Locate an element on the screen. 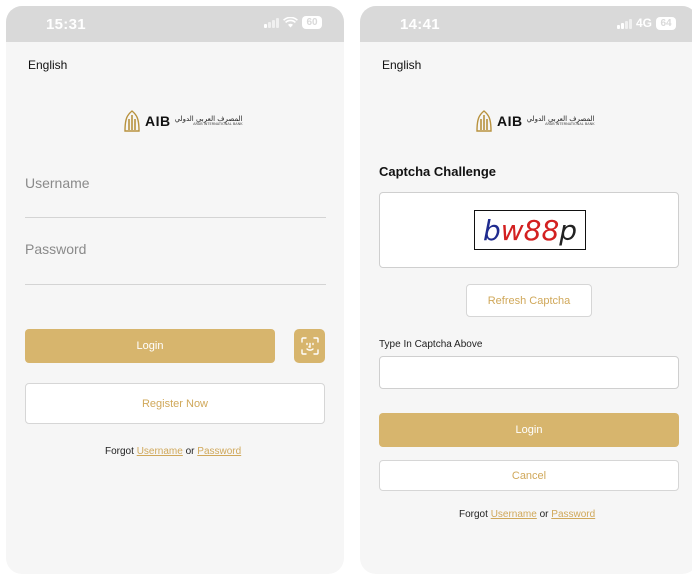 The width and height of the screenshot is (692, 578). network-type: 4G is located at coordinates (643, 23).